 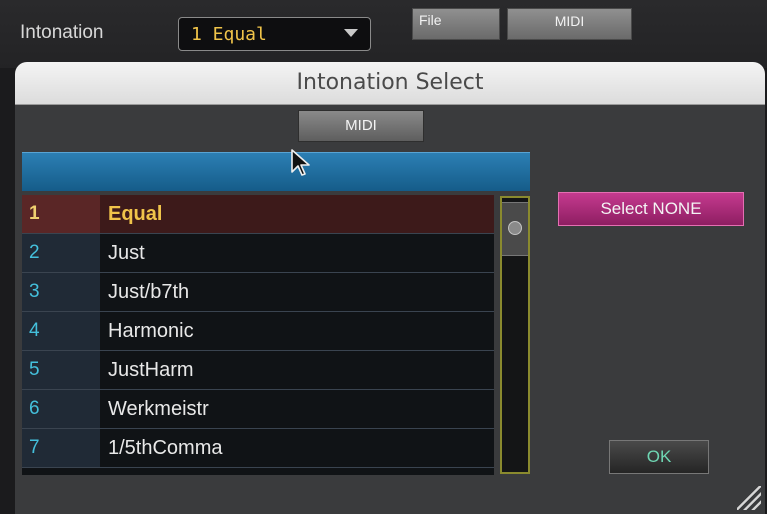 I want to click on list-item: 5 JustHarm, so click(x=258, y=370).